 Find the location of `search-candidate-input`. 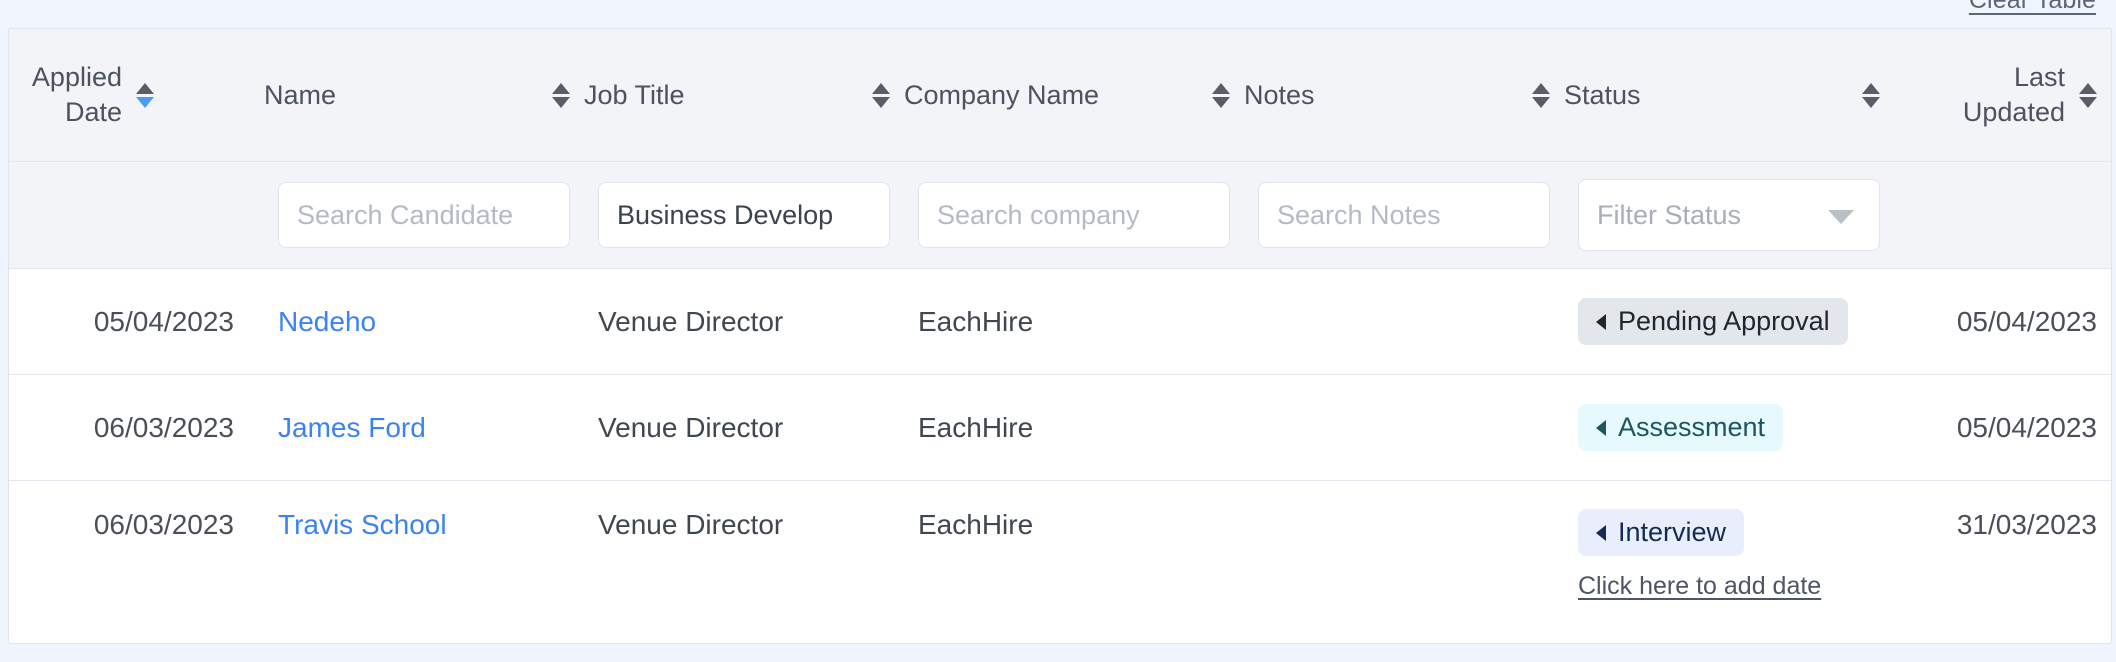

search-candidate-input is located at coordinates (424, 215).